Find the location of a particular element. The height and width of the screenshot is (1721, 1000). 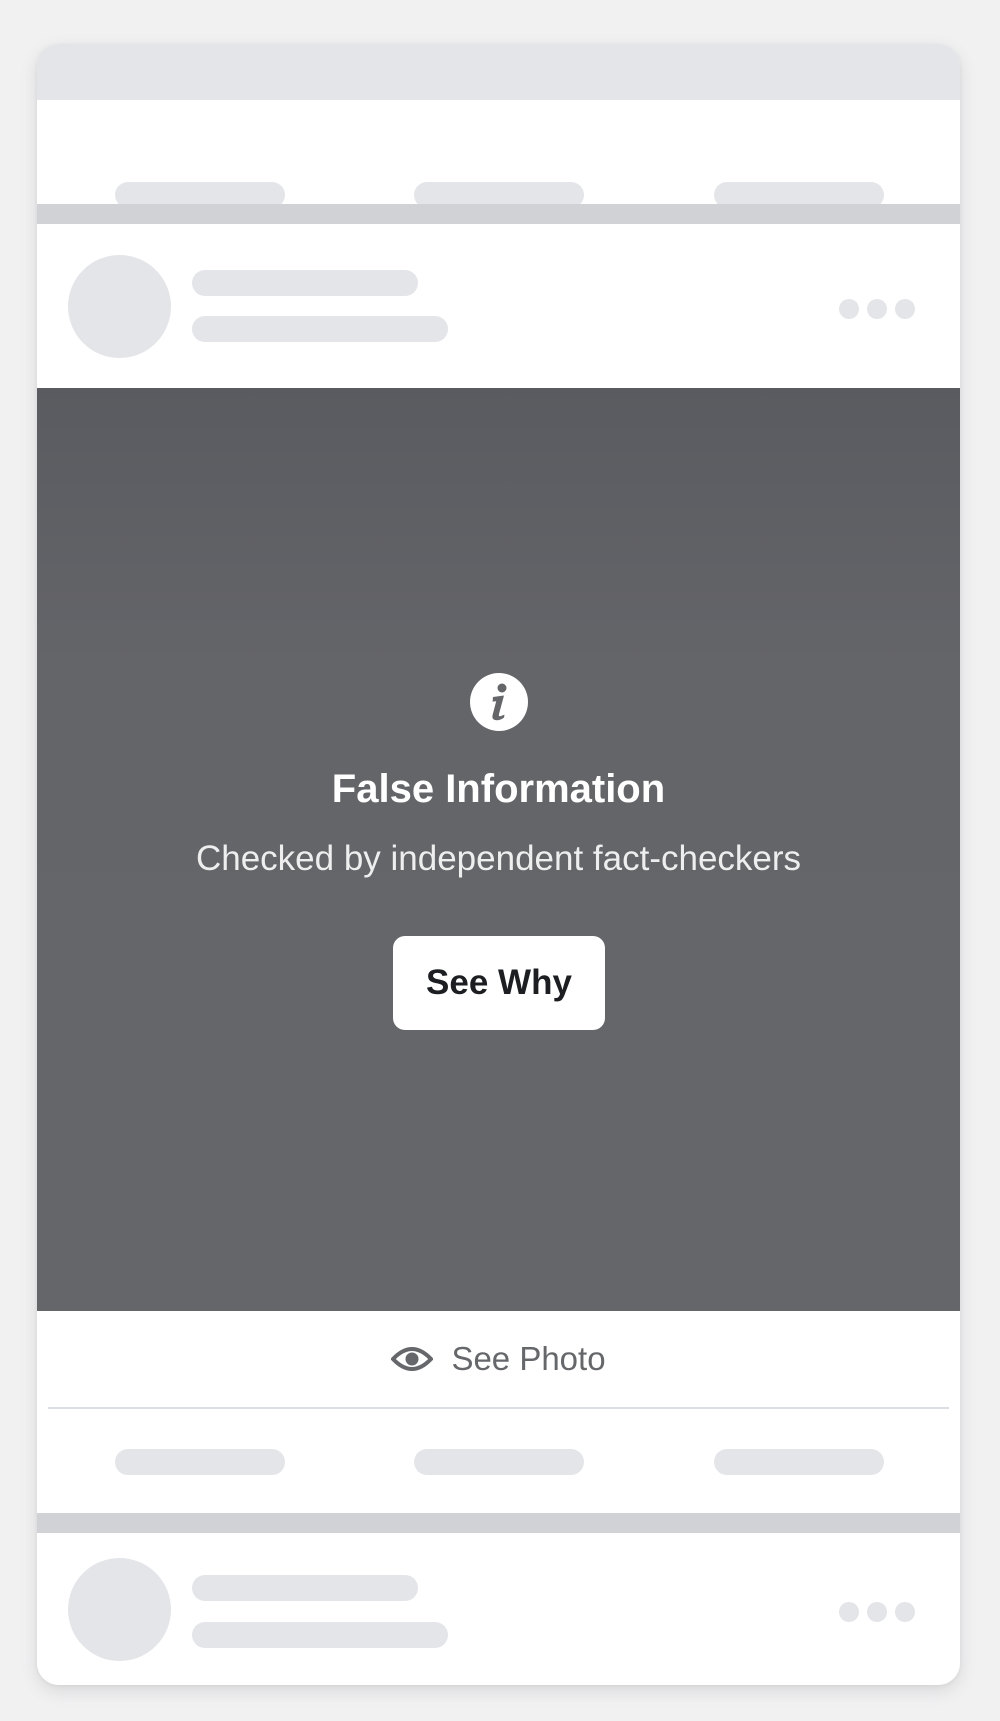

warning-title: False Information is located at coordinates (498, 789).